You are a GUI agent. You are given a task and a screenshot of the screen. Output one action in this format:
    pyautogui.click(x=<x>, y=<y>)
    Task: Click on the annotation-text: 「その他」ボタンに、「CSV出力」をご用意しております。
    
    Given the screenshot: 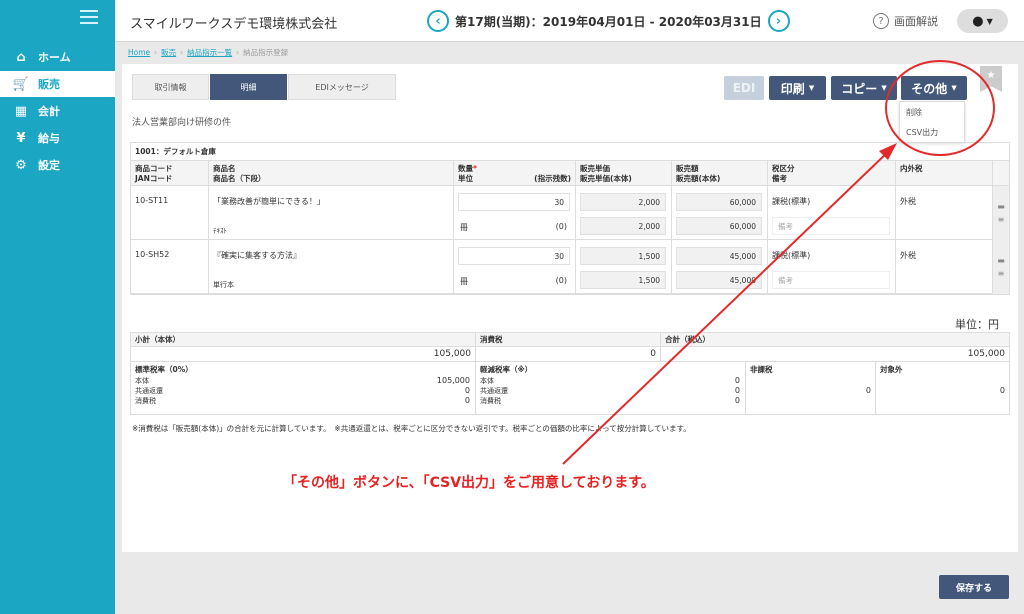 What is the action you would take?
    pyautogui.click(x=469, y=483)
    